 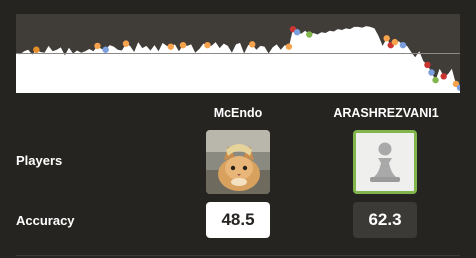 What do you see at coordinates (45, 220) in the screenshot?
I see `accuracy-row-label: Accuracy` at bounding box center [45, 220].